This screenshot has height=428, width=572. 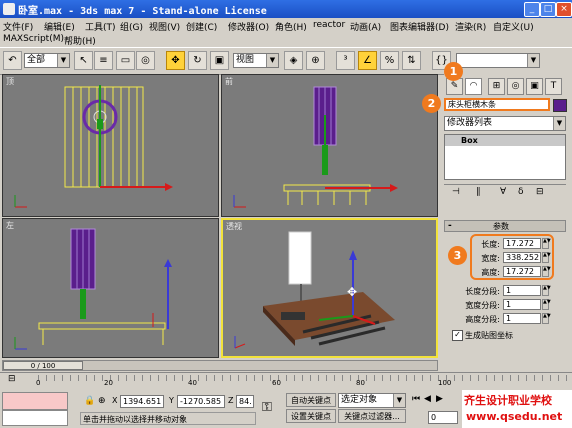 I want to click on maxscript-listener, so click(x=35, y=401).